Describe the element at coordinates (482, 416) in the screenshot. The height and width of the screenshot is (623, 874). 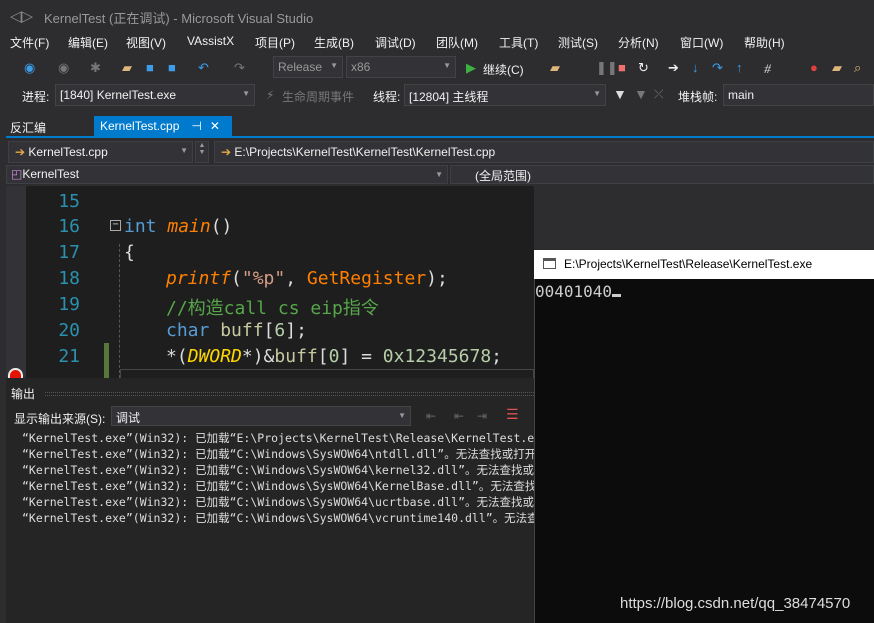
I see `next-message-icon: ⇥` at that location.